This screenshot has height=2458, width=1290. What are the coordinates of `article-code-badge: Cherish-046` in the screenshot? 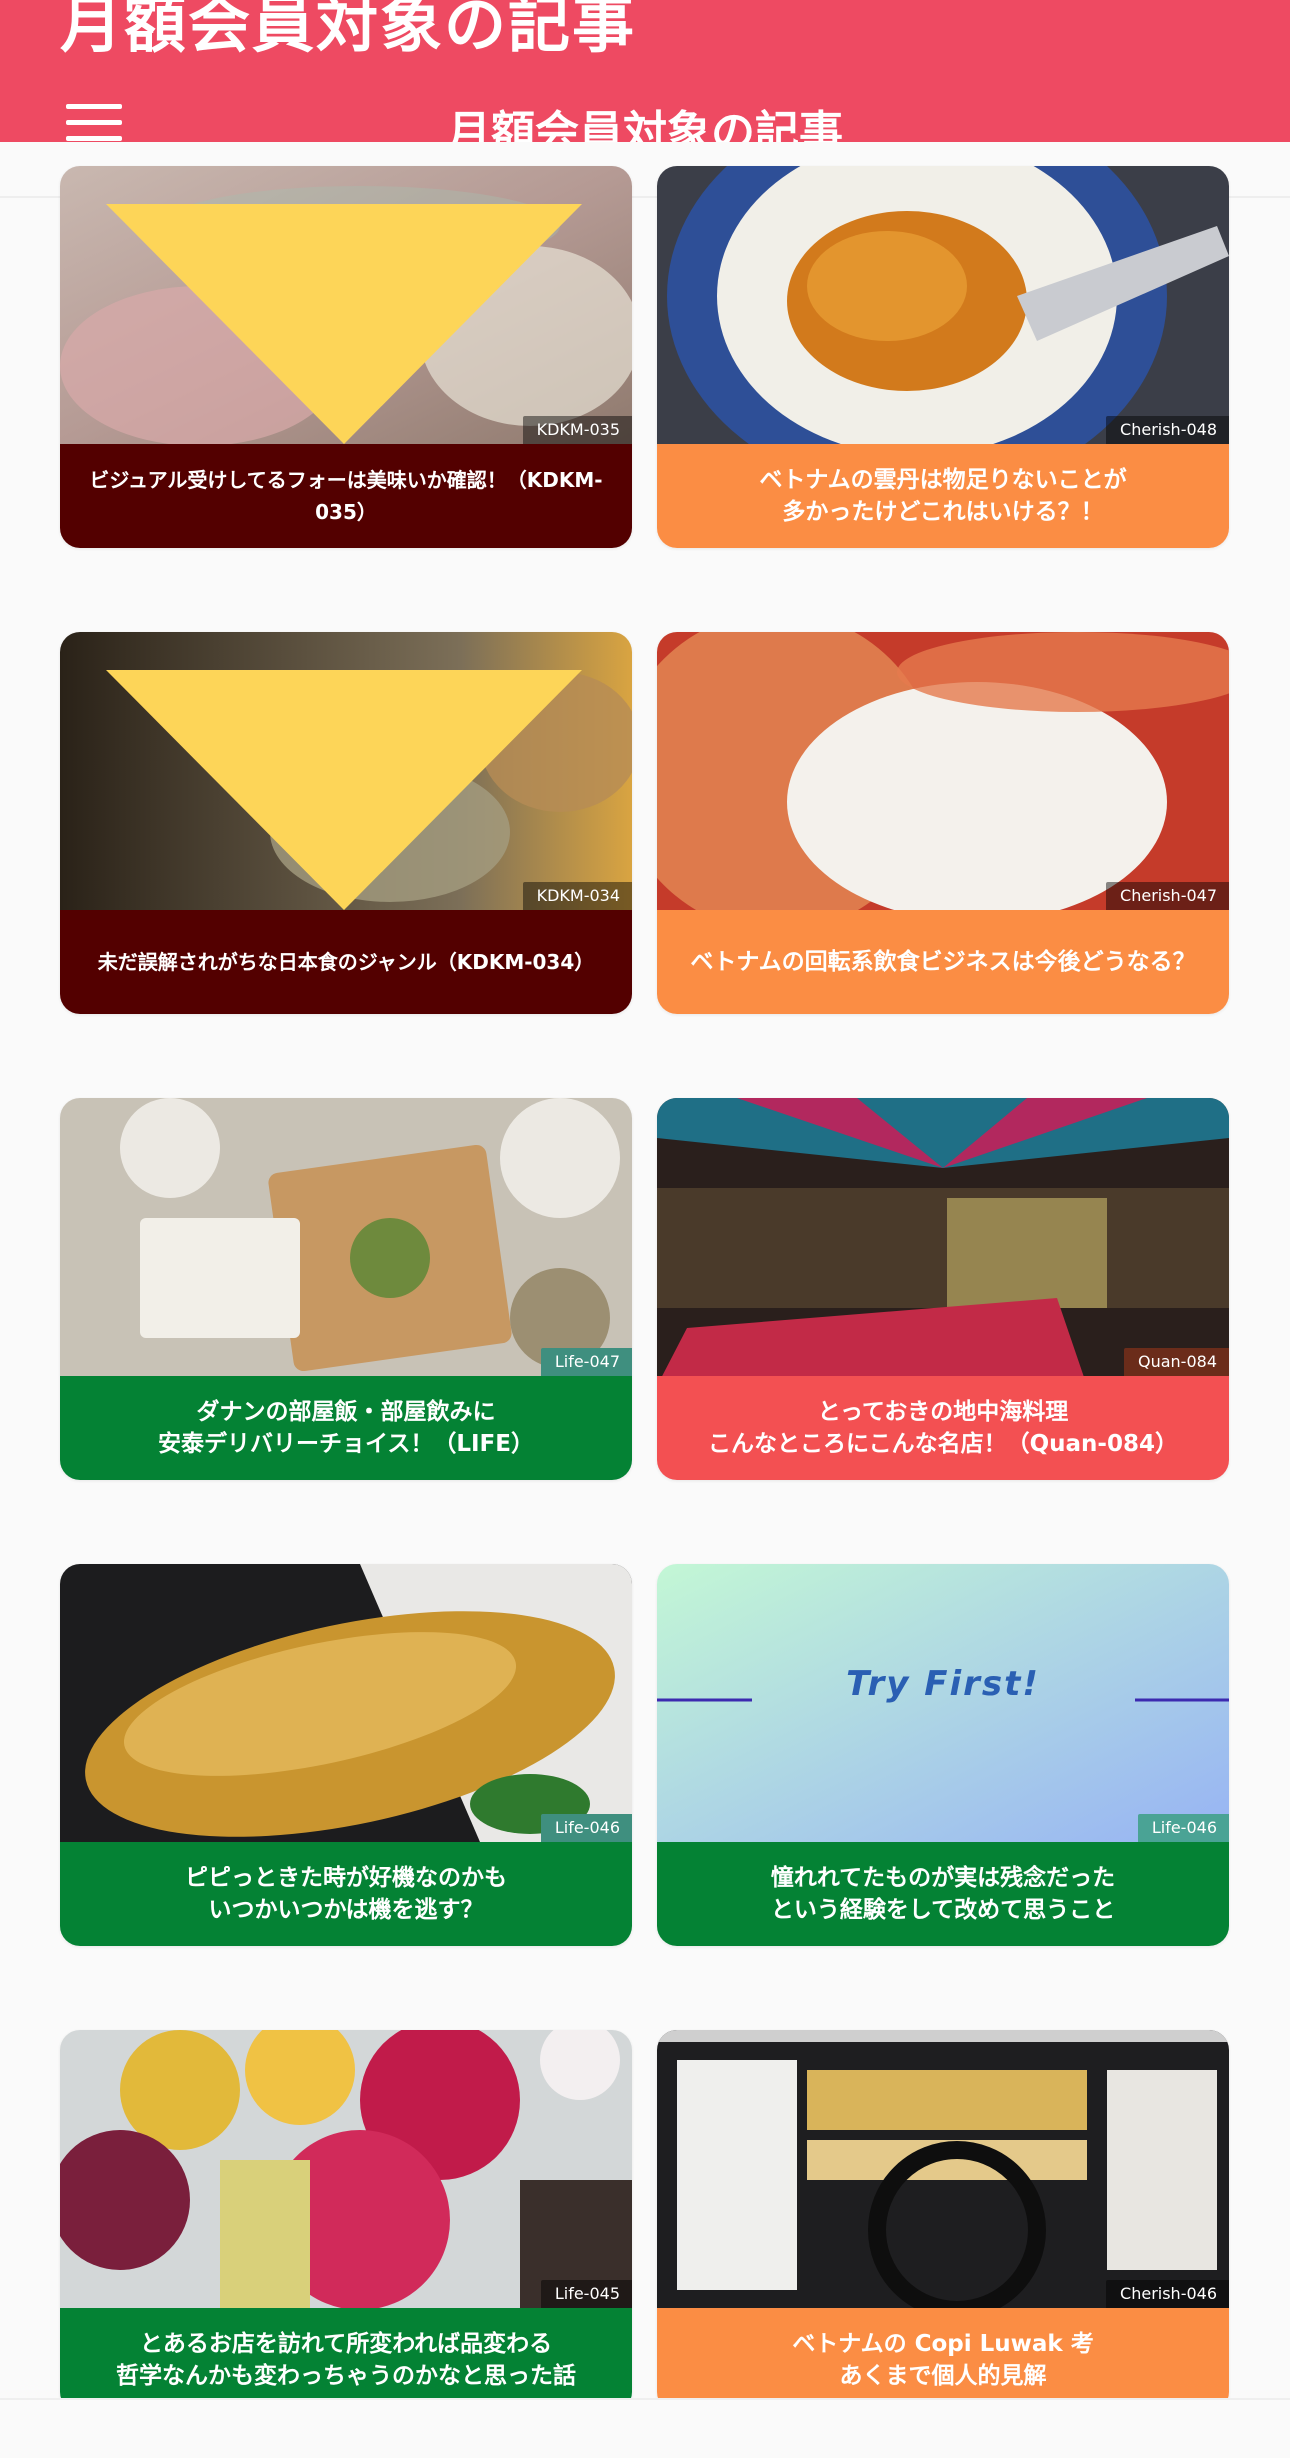 It's located at (1167, 2294).